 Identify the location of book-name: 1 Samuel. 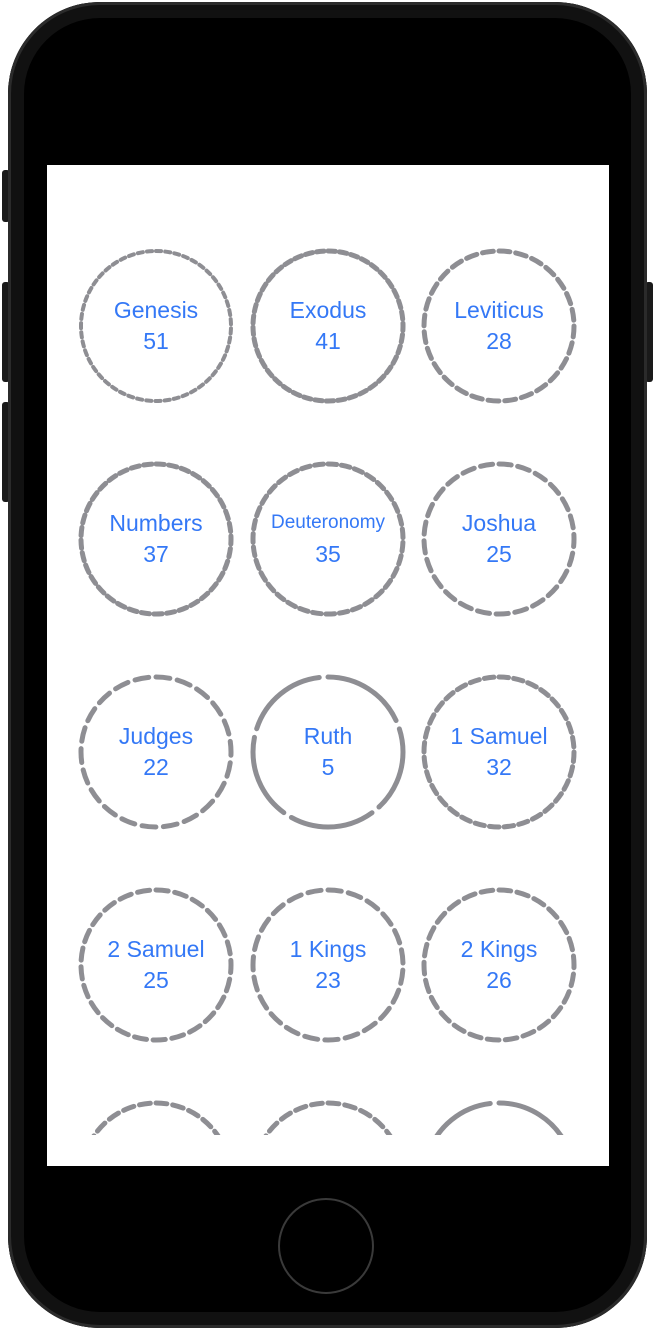
(499, 736).